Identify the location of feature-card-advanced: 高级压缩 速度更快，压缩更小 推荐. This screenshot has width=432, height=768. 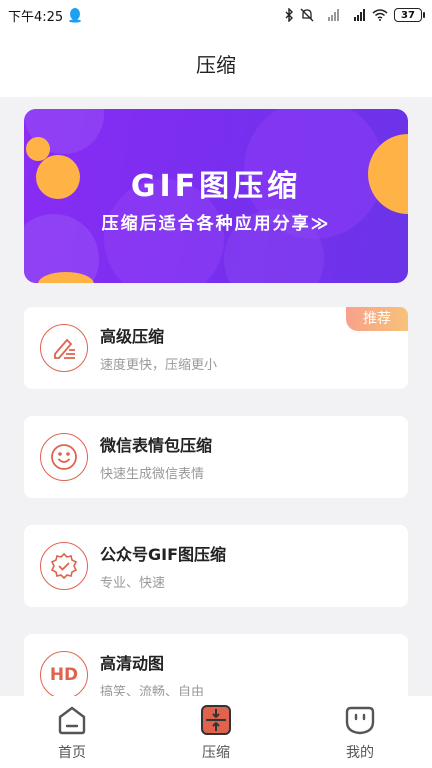
(216, 348).